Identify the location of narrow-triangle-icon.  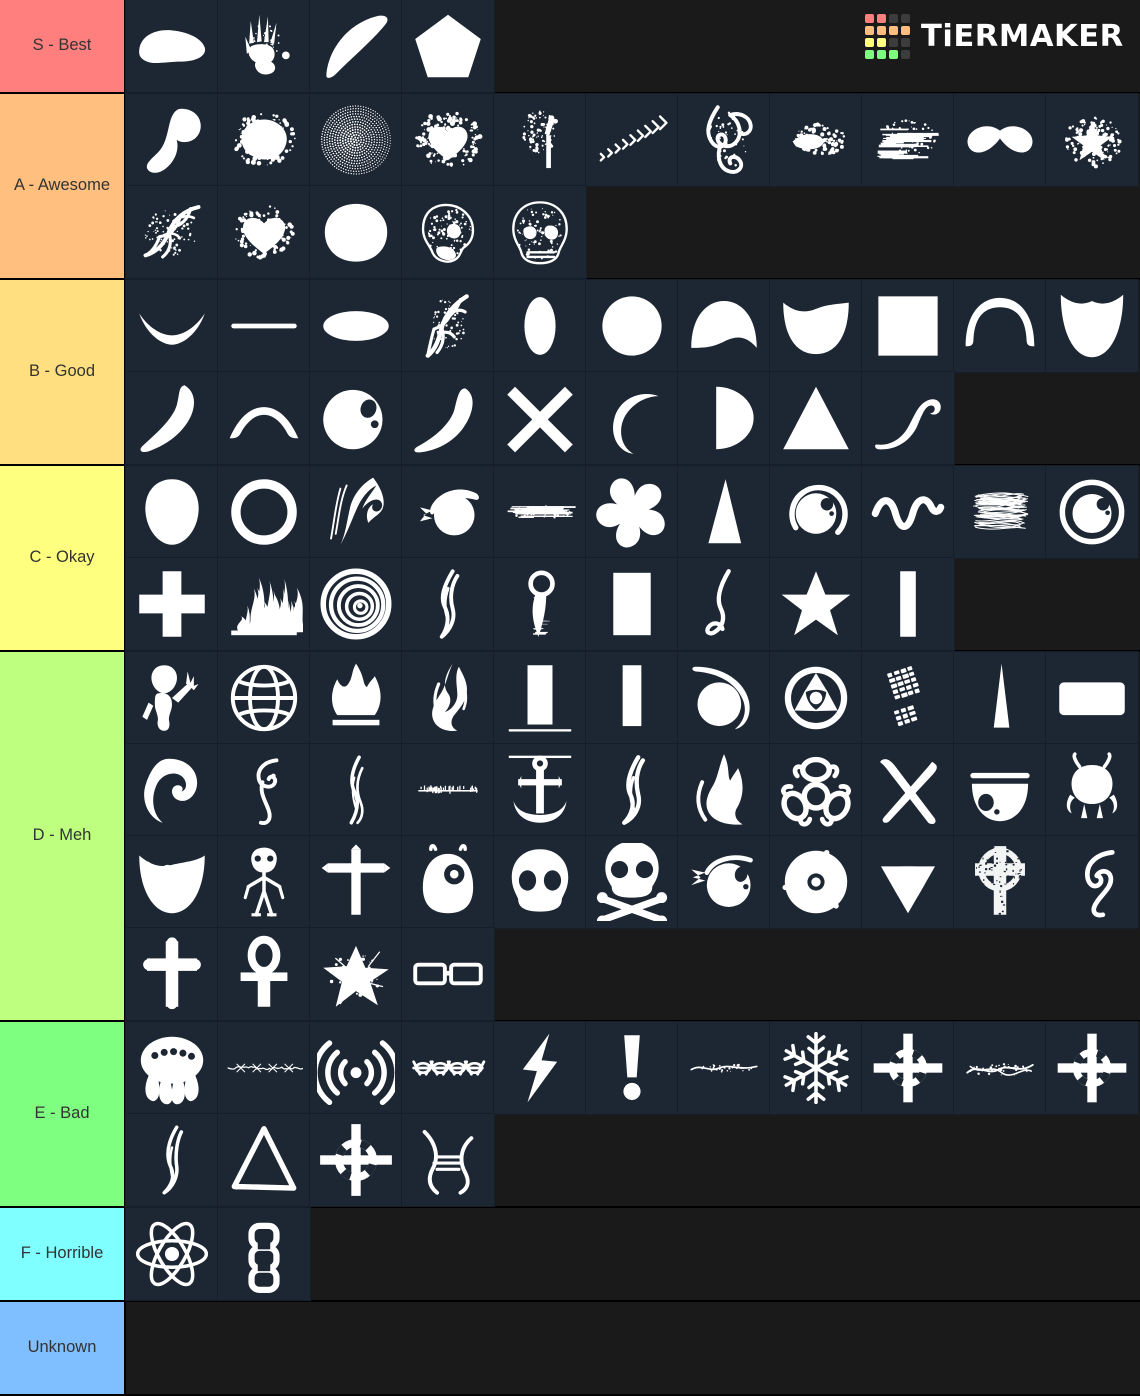
(724, 512).